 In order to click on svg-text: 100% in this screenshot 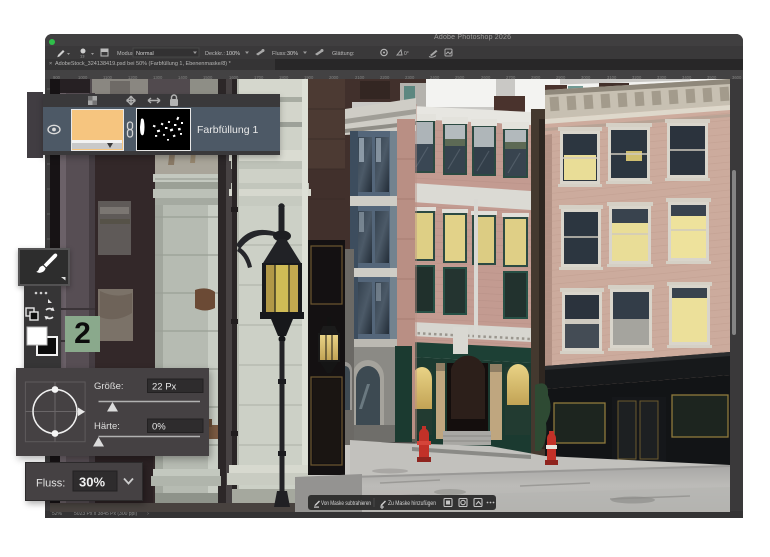, I will do `click(233, 54)`.